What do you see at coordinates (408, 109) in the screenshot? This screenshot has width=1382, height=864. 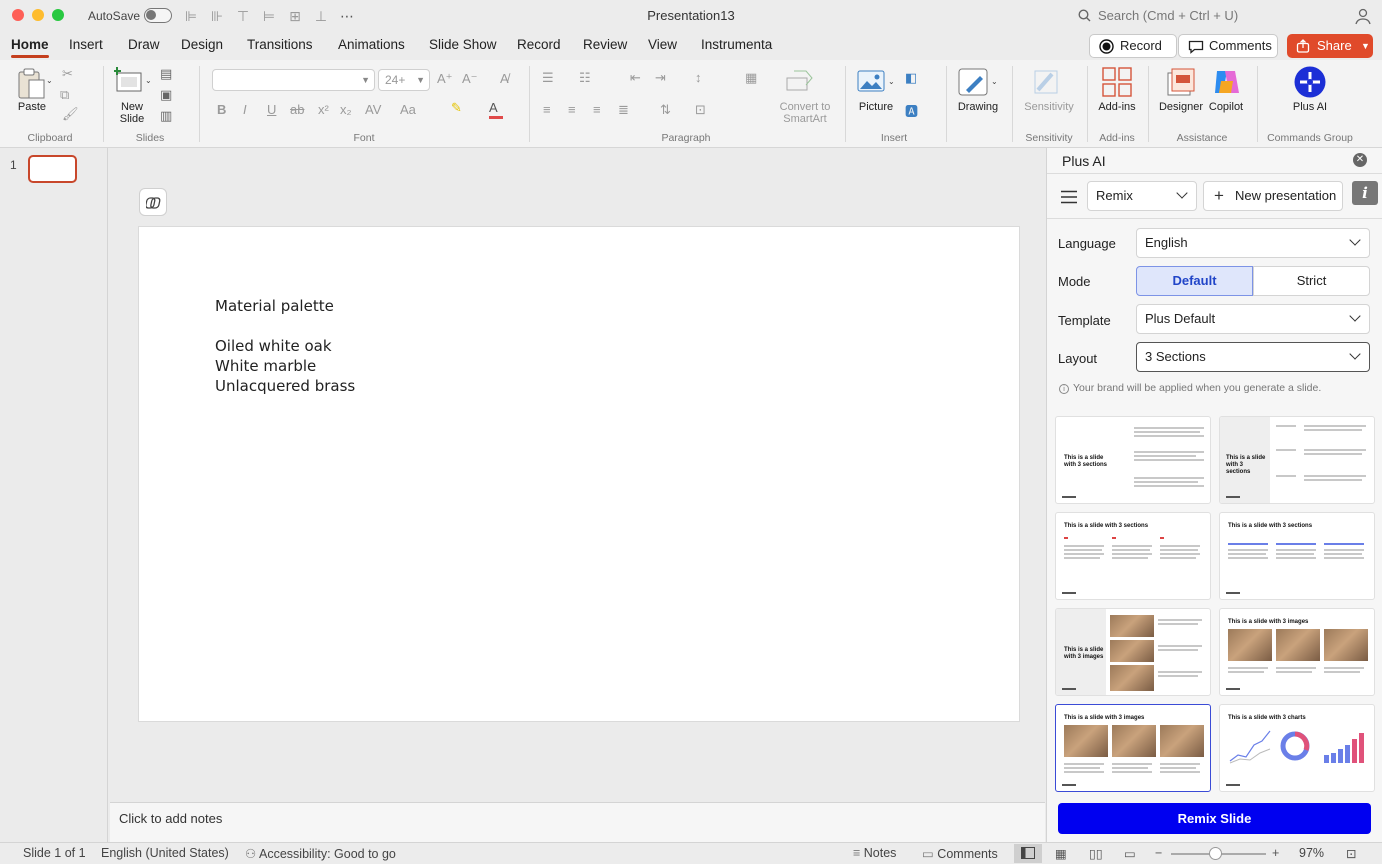 I see `change-case-icon: Aa` at bounding box center [408, 109].